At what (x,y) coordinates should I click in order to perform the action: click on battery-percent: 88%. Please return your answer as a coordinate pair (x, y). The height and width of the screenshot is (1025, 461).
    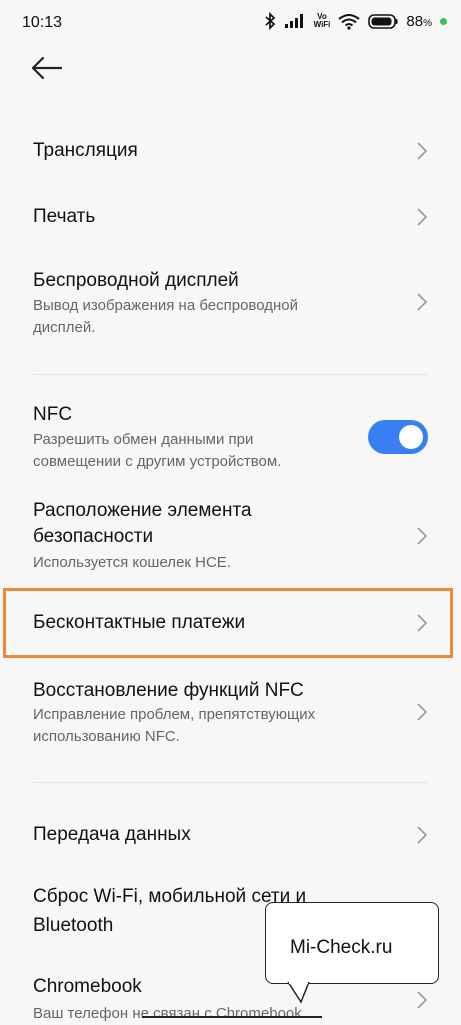
    Looking at the image, I should click on (419, 21).